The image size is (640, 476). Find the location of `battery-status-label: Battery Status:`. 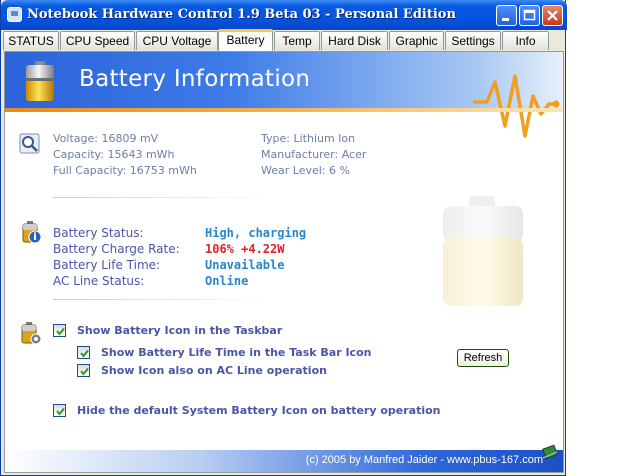

battery-status-label: Battery Status: is located at coordinates (98, 233).